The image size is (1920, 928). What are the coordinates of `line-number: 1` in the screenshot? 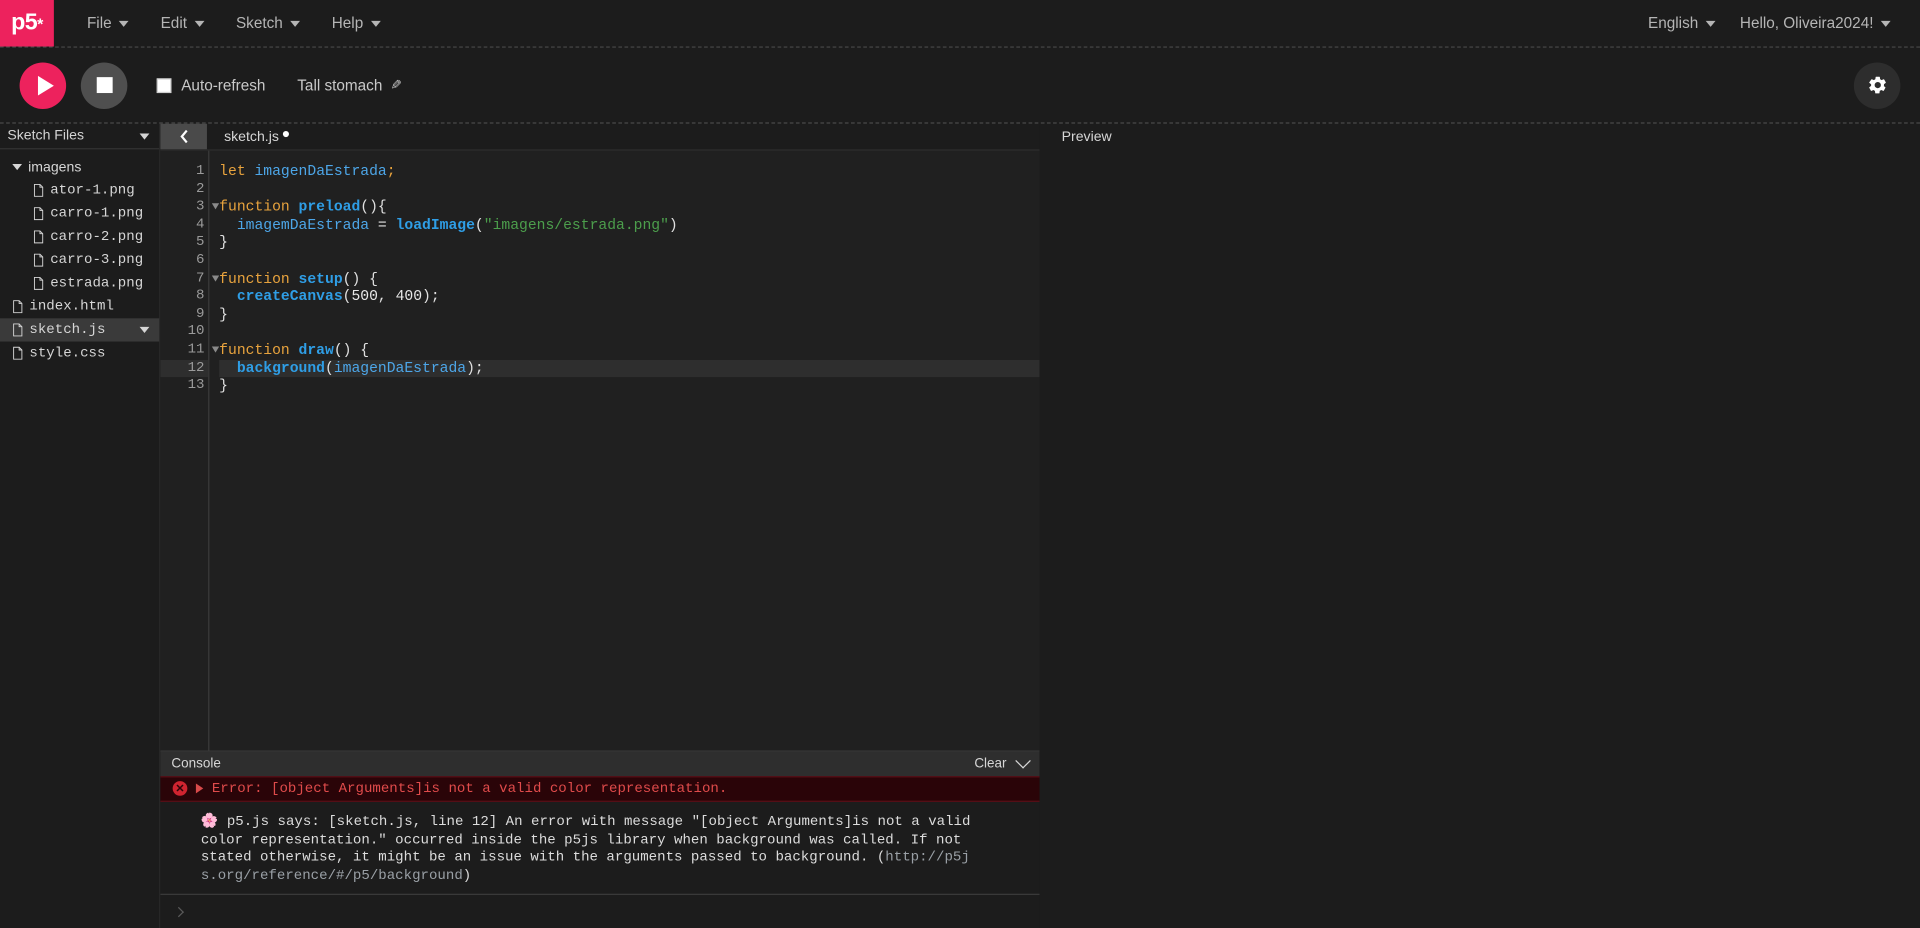 It's located at (200, 170).